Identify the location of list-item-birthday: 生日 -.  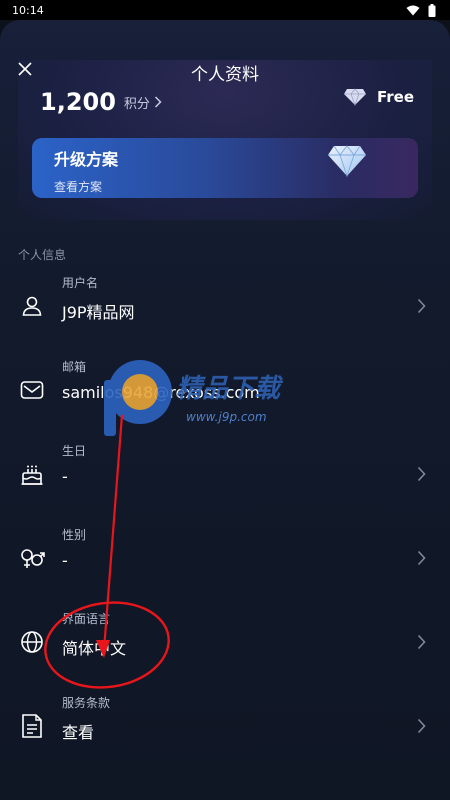
(225, 474).